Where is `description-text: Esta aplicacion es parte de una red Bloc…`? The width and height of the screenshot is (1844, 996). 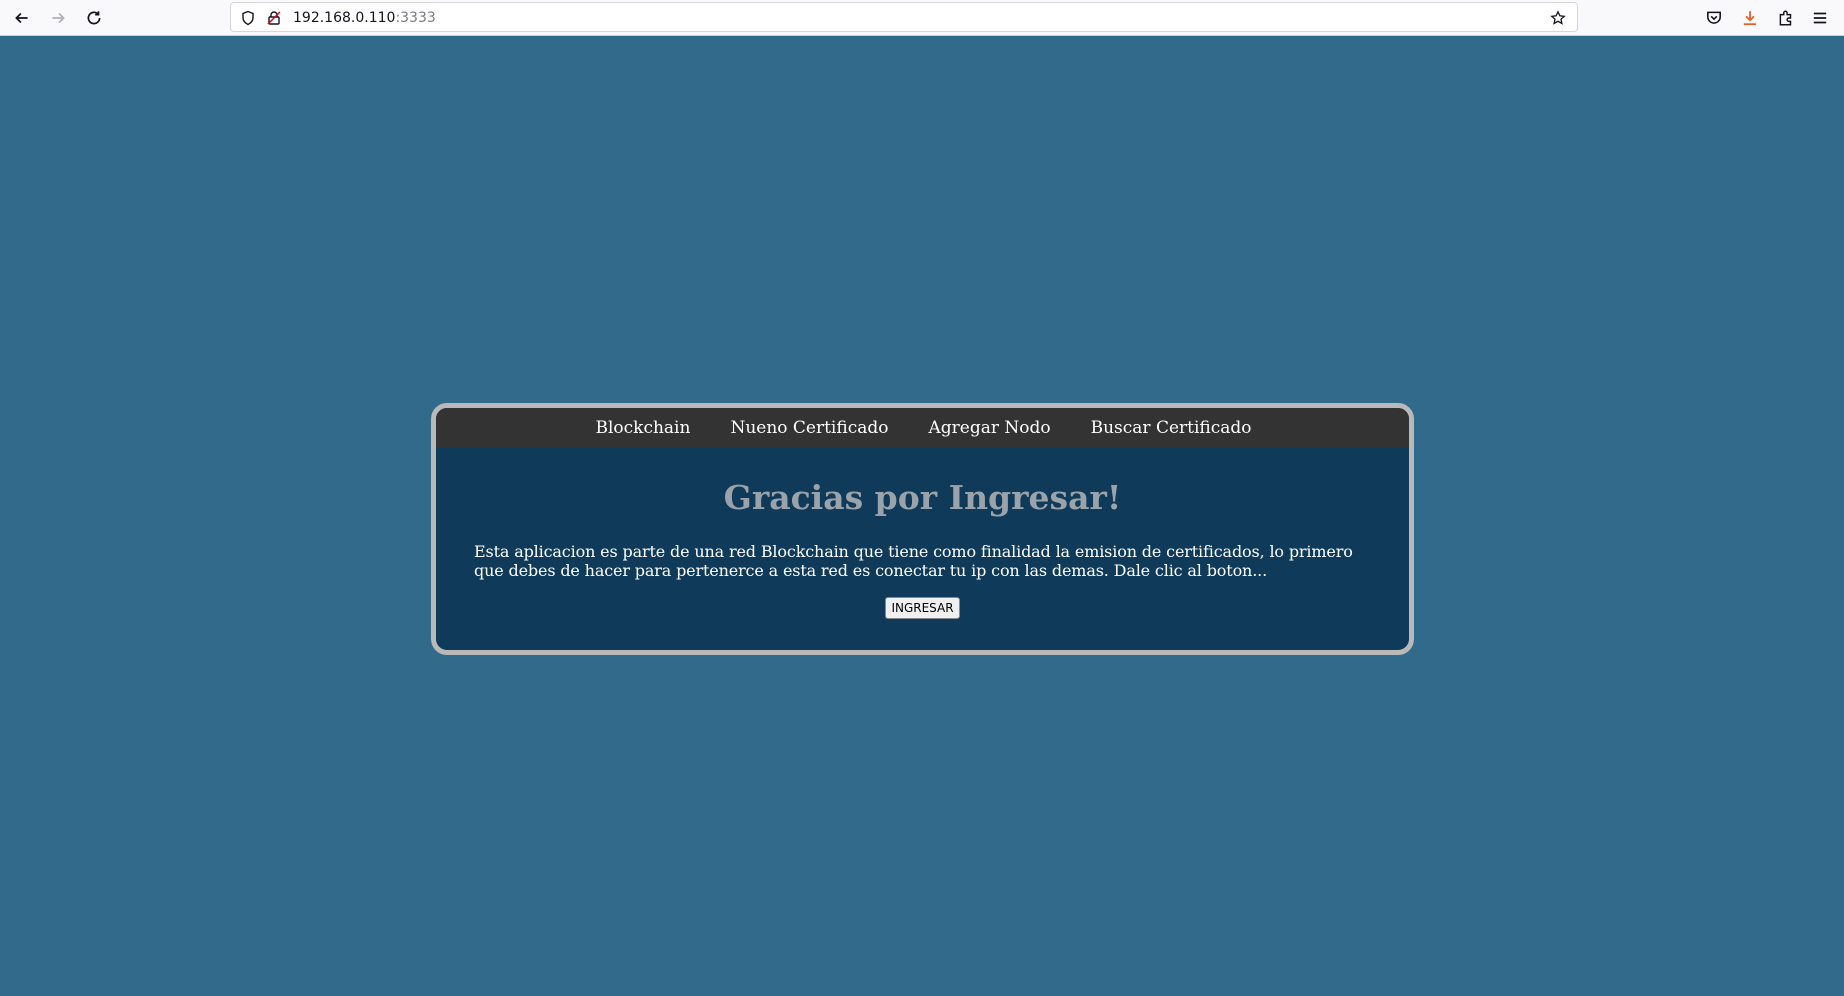 description-text: Esta aplicacion es parte de una red Bloc… is located at coordinates (913, 561).